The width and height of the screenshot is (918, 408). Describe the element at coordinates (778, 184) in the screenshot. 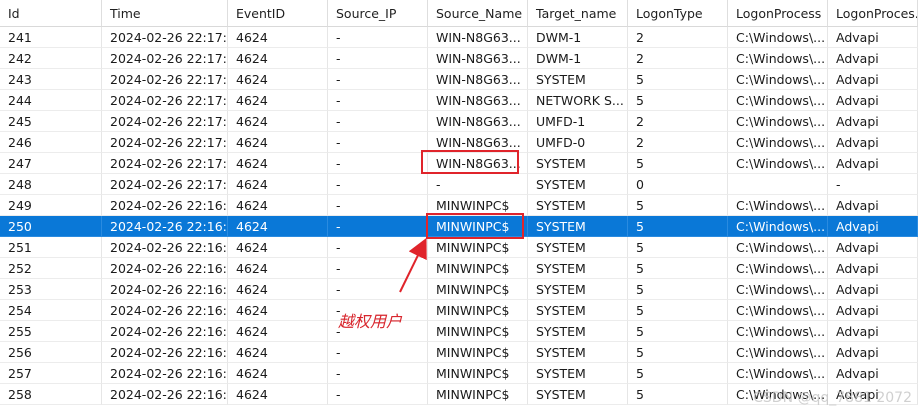

I see `cell-logonprocess` at that location.